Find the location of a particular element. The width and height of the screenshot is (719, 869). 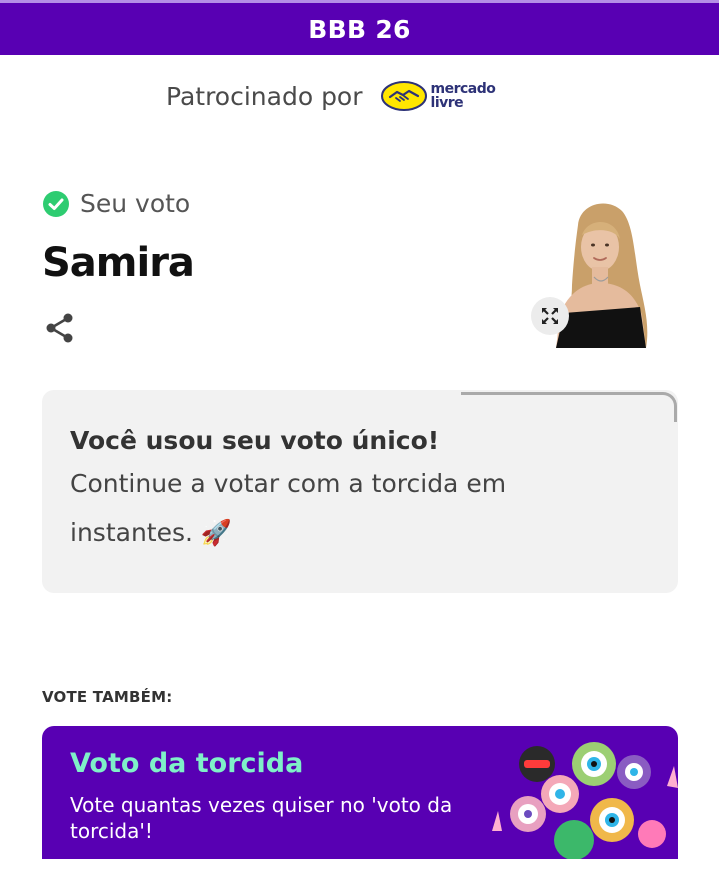

countdown-progress-indicator is located at coordinates (569, 407).